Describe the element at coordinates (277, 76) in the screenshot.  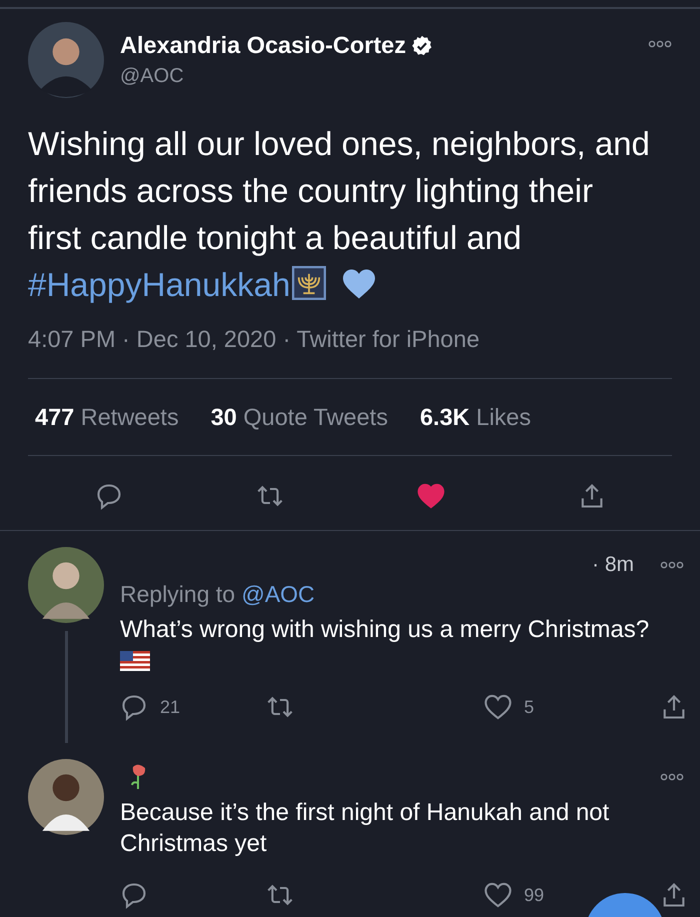
I see `user-handle: @AOC` at that location.